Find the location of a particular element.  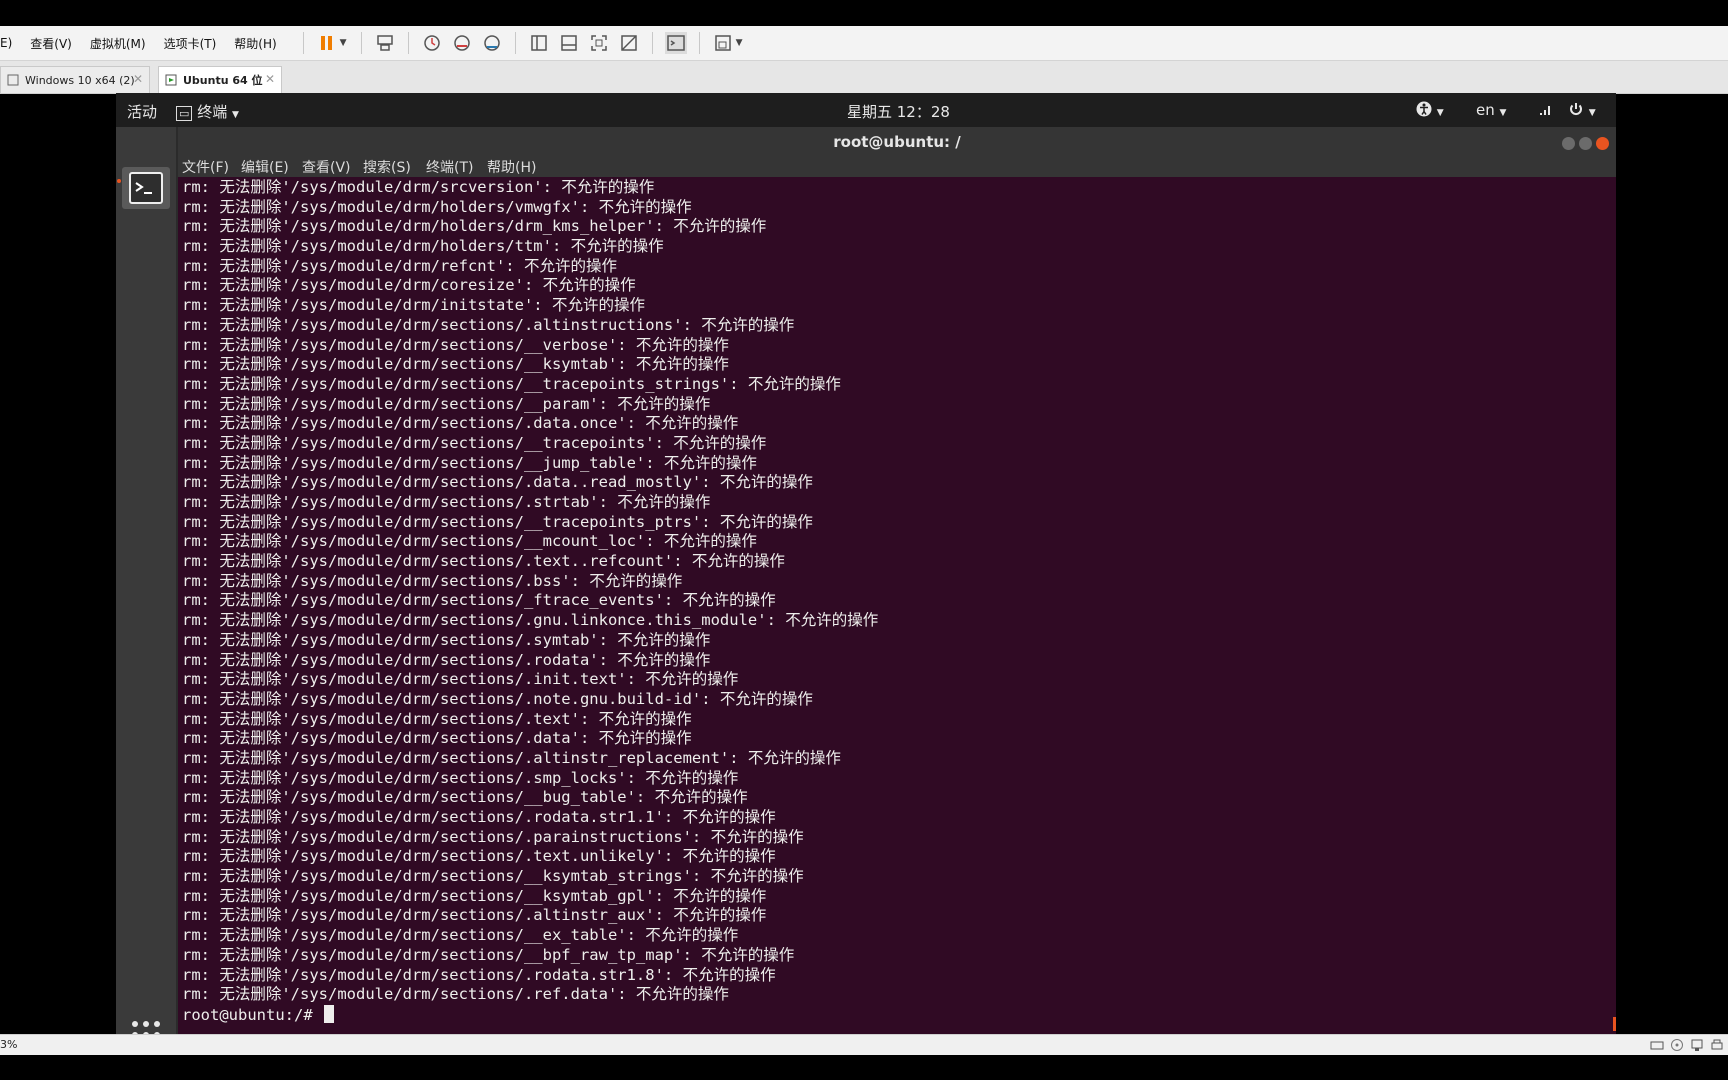

printer-icon is located at coordinates (1717, 1045).